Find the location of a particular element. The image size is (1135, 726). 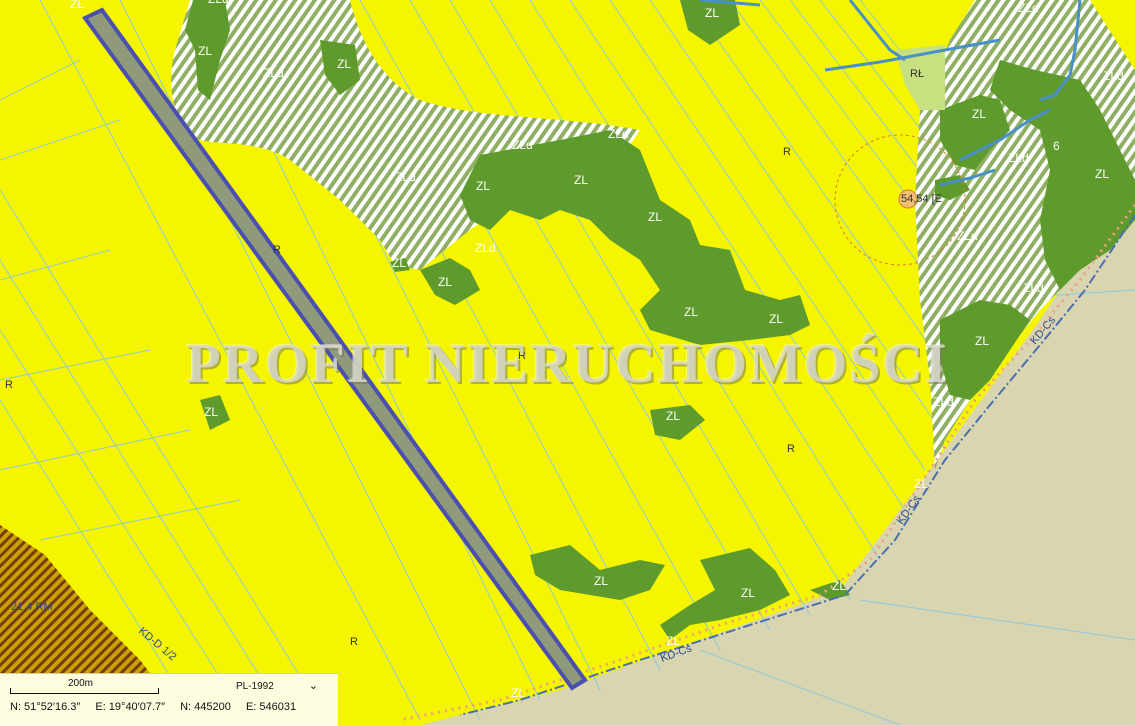

label-rm: 21.4 RM is located at coordinates (32, 607).